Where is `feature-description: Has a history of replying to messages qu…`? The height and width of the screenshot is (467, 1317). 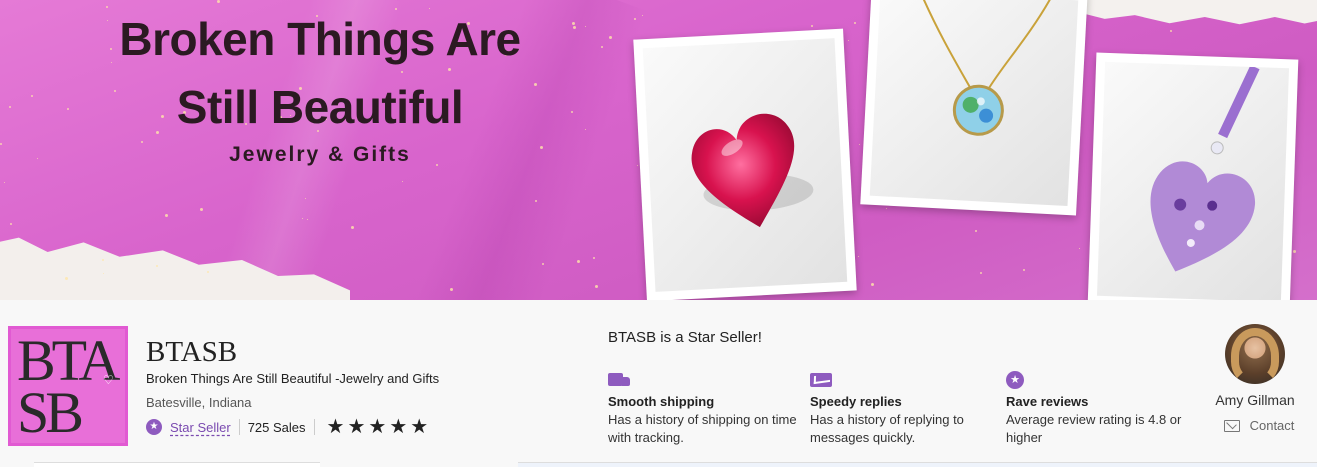
feature-description: Has a history of replying to messages qu… is located at coordinates (887, 428).